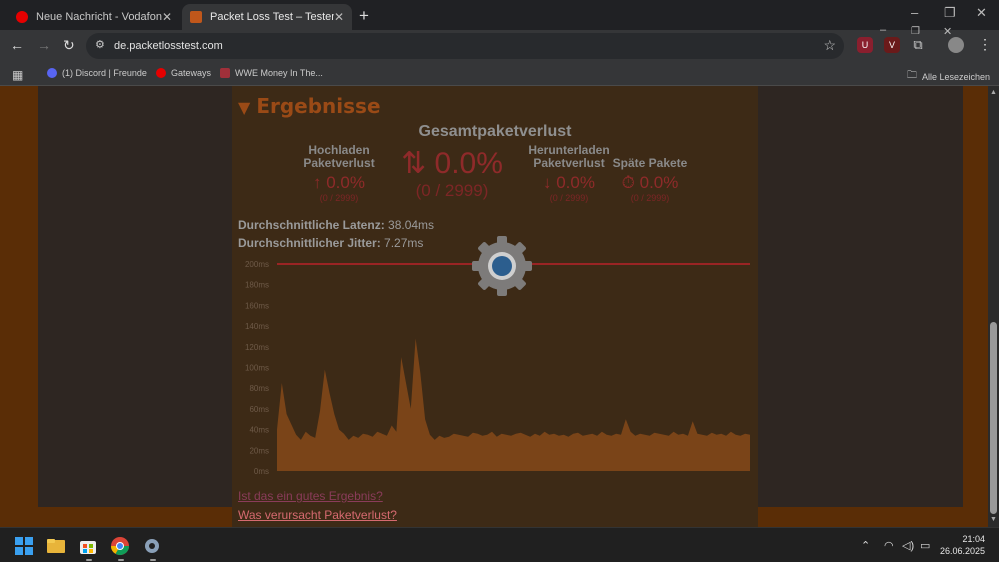 The width and height of the screenshot is (999, 562). Describe the element at coordinates (88, 546) in the screenshot. I see `store-icon` at that location.